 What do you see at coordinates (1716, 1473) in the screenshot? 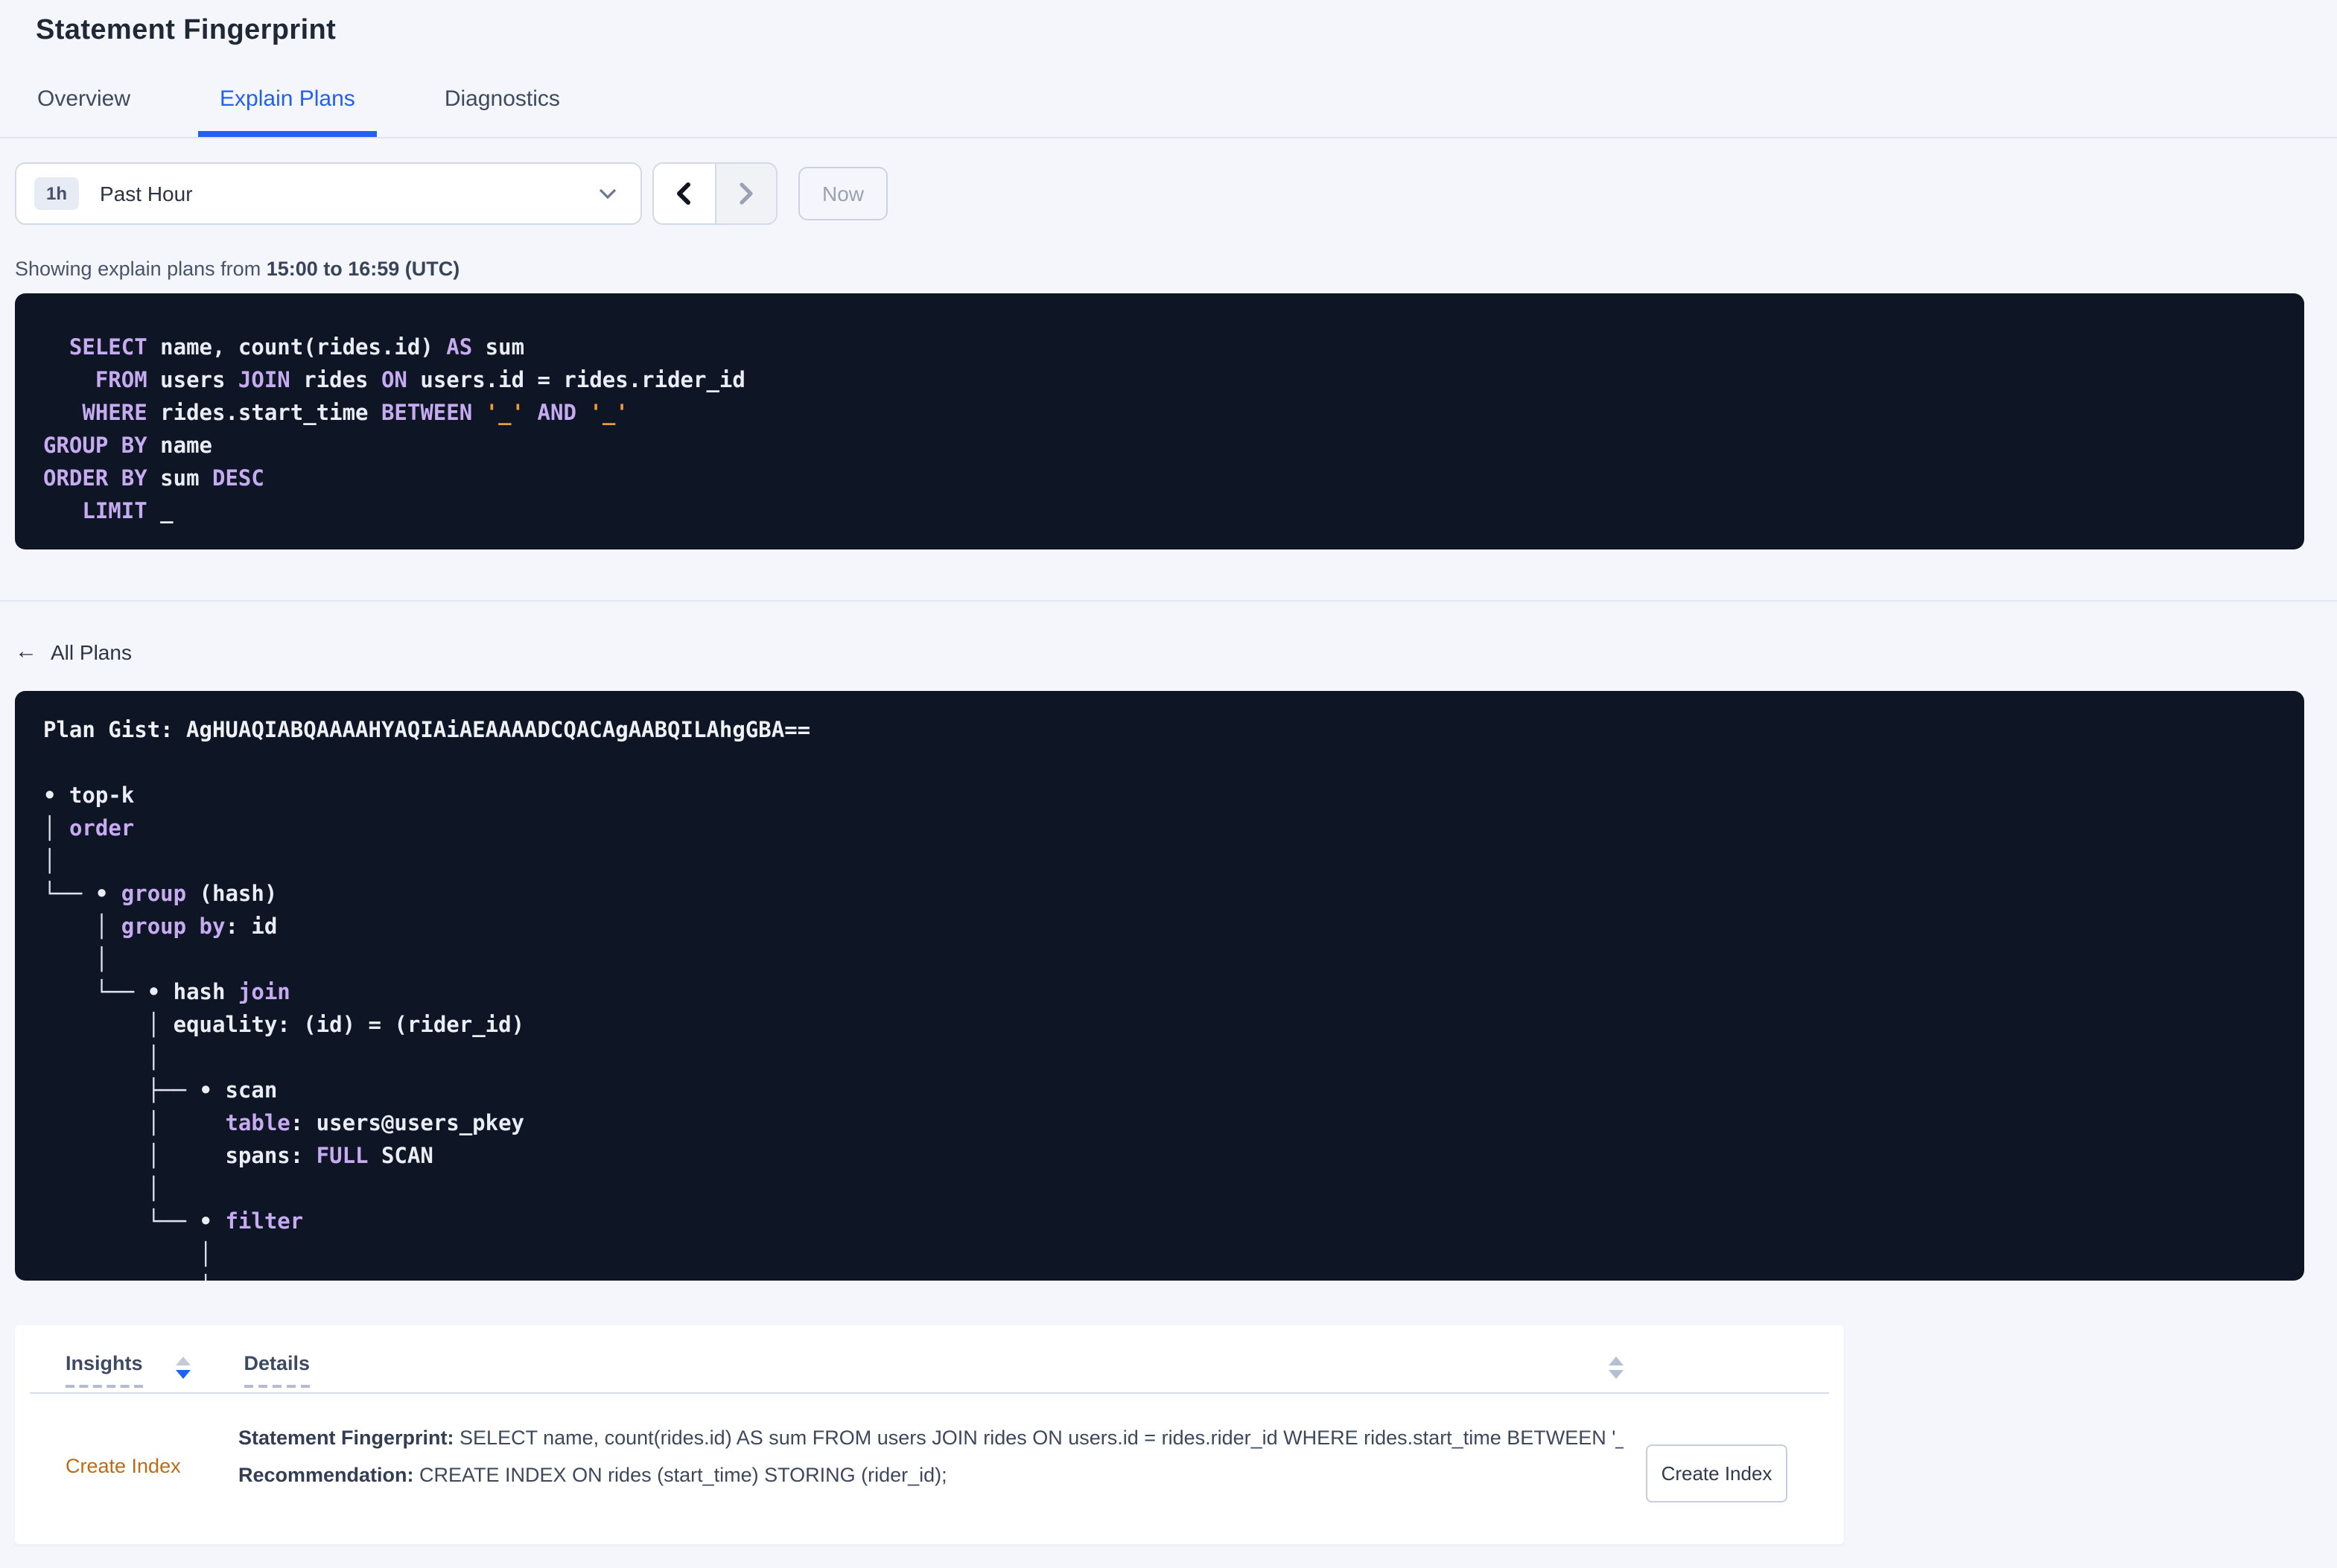
I see `create-index-button: Create Index` at bounding box center [1716, 1473].